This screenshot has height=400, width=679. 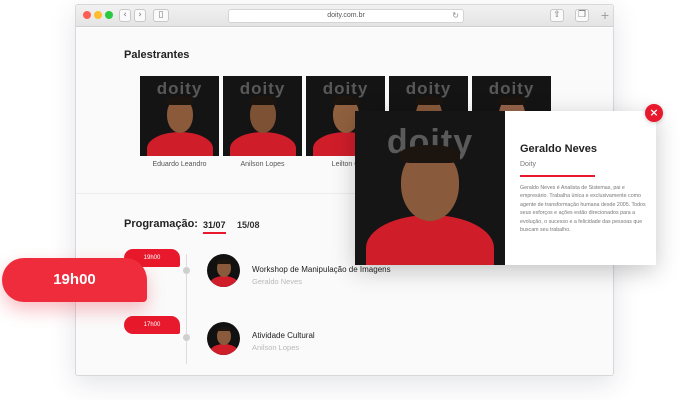 What do you see at coordinates (214, 233) in the screenshot?
I see `active-tab-underline` at bounding box center [214, 233].